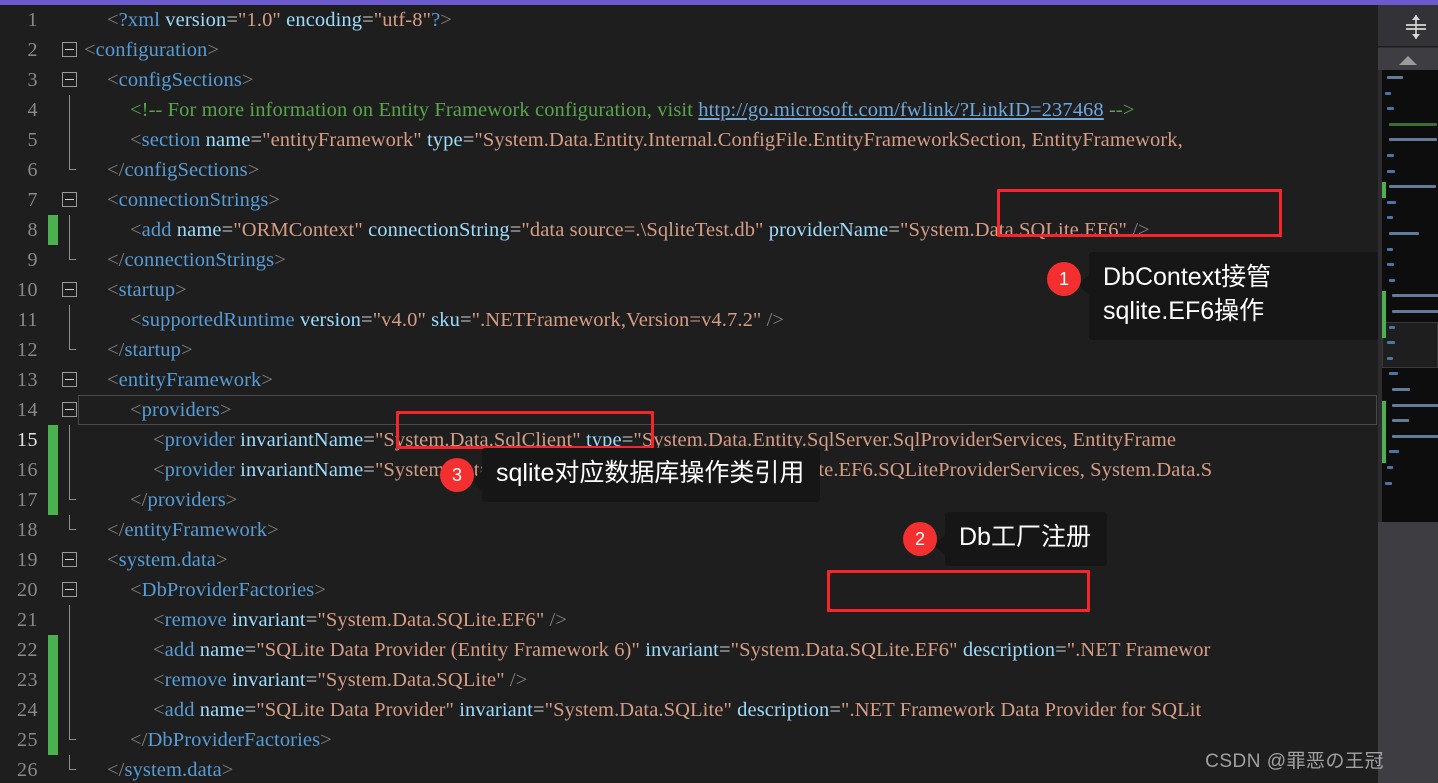  Describe the element at coordinates (27, 619) in the screenshot. I see `line-number: 21` at that location.